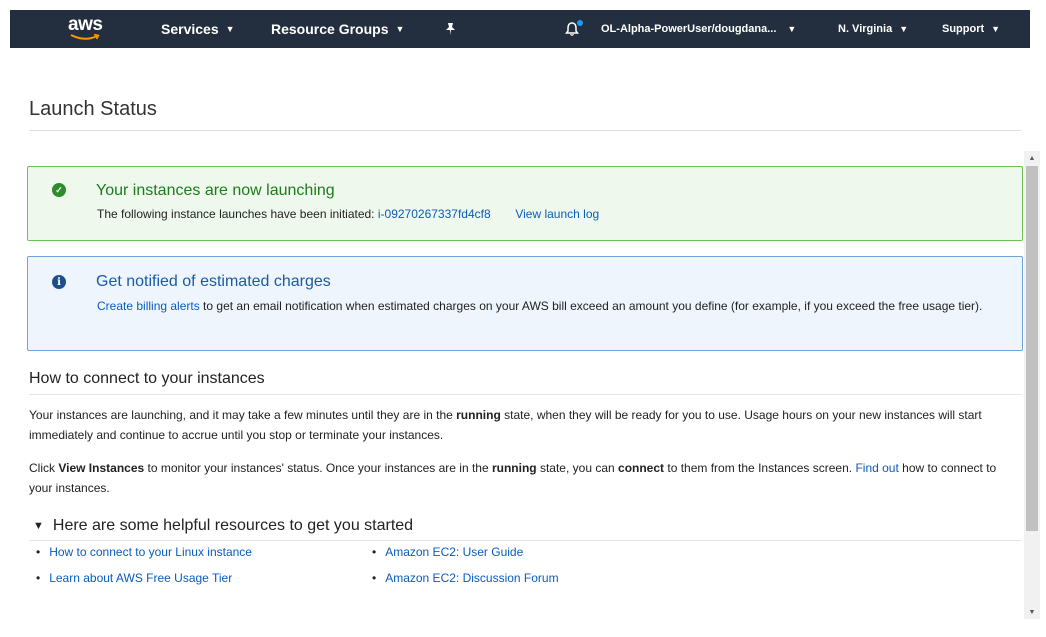  What do you see at coordinates (1032, 158) in the screenshot?
I see `scroll-up-icon: ▲` at bounding box center [1032, 158].